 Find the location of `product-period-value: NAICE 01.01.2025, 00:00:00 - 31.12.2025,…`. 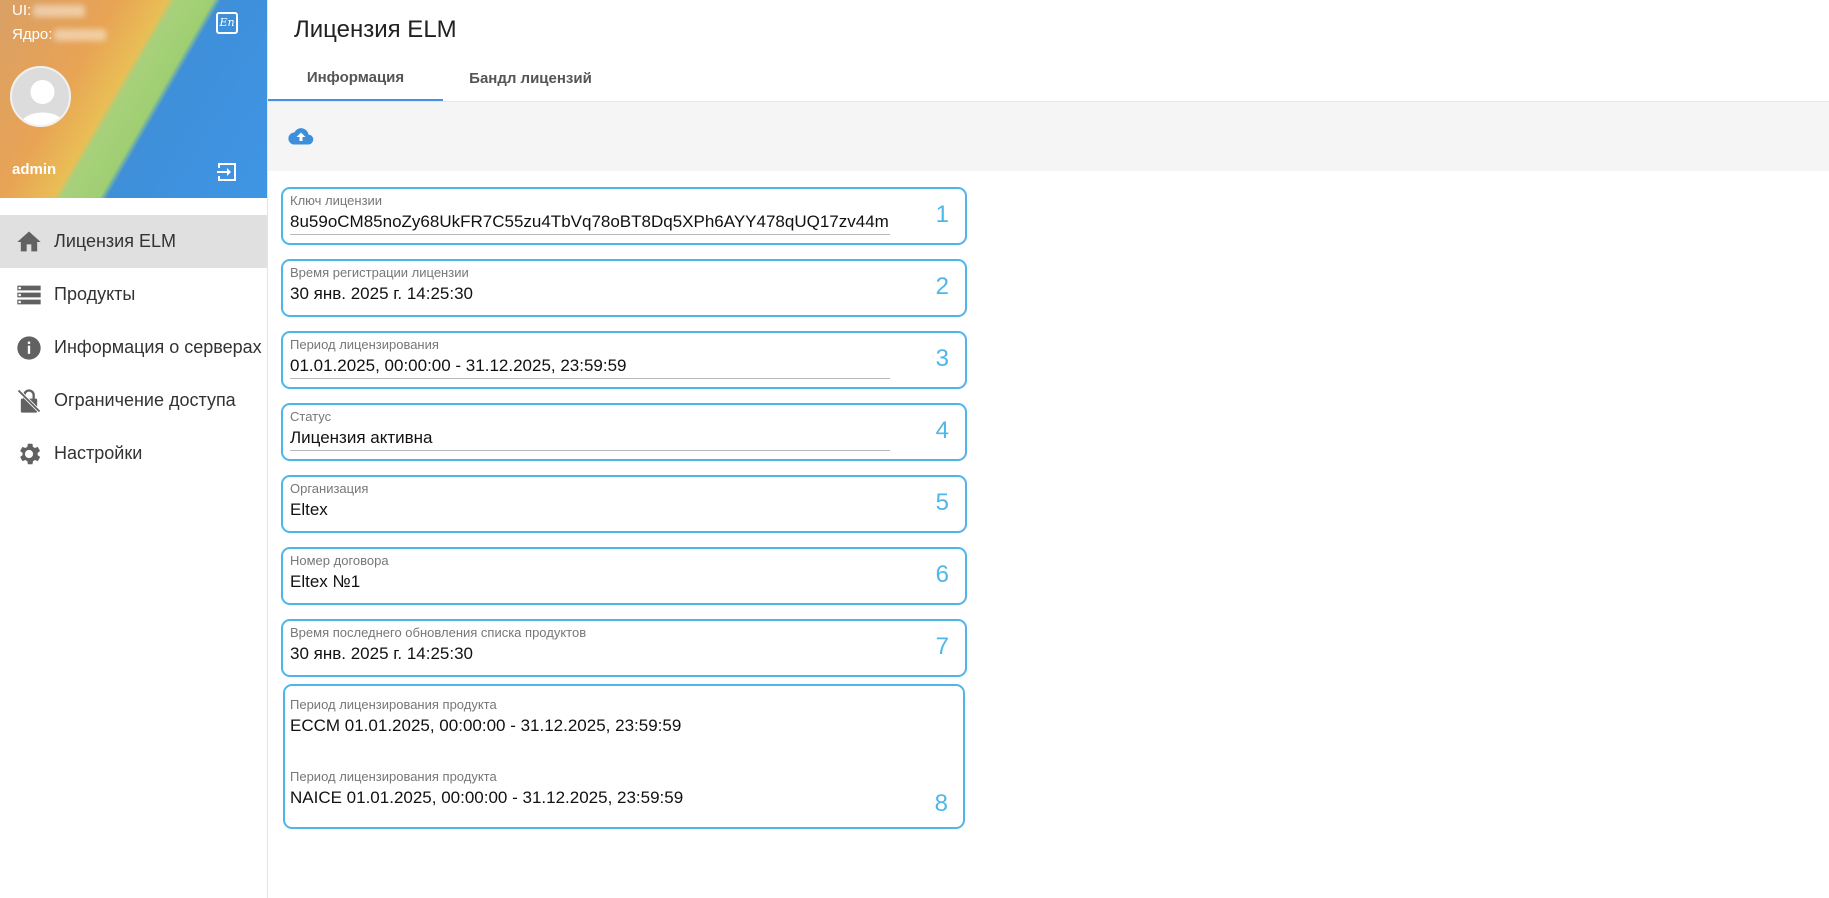

product-period-value: NAICE 01.01.2025, 00:00:00 - 31.12.2025,… is located at coordinates (486, 798).